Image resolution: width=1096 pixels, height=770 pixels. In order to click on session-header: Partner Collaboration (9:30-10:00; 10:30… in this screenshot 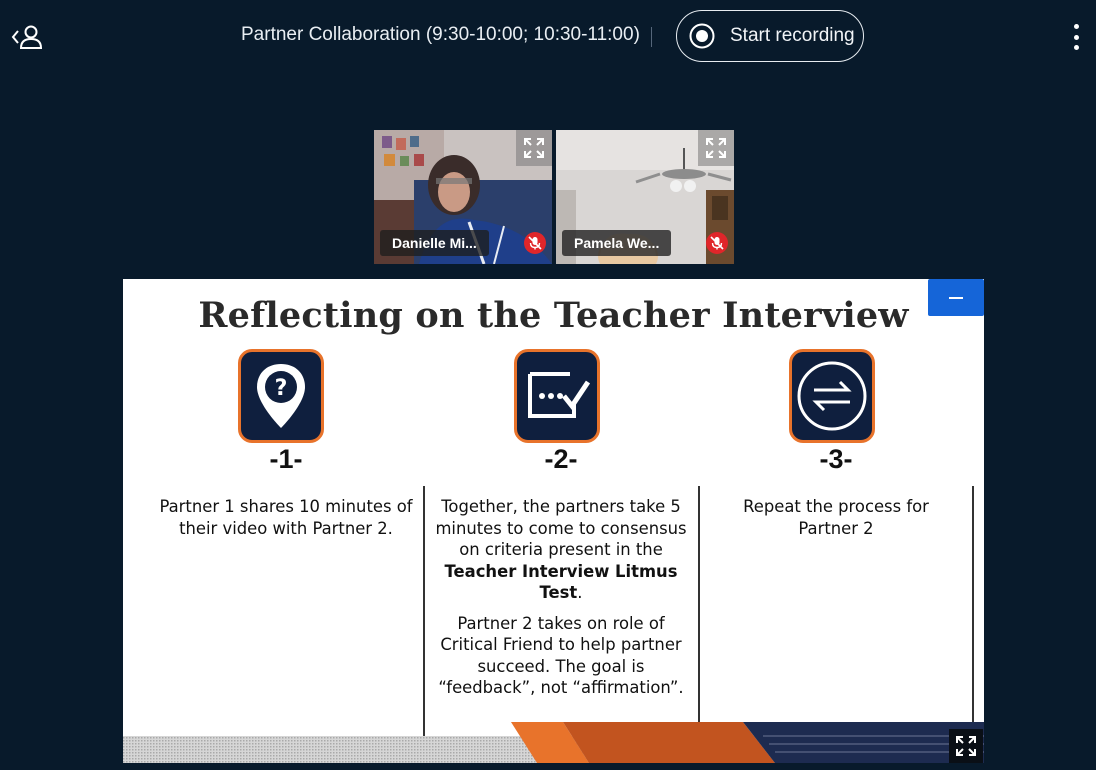, I will do `click(548, 37)`.